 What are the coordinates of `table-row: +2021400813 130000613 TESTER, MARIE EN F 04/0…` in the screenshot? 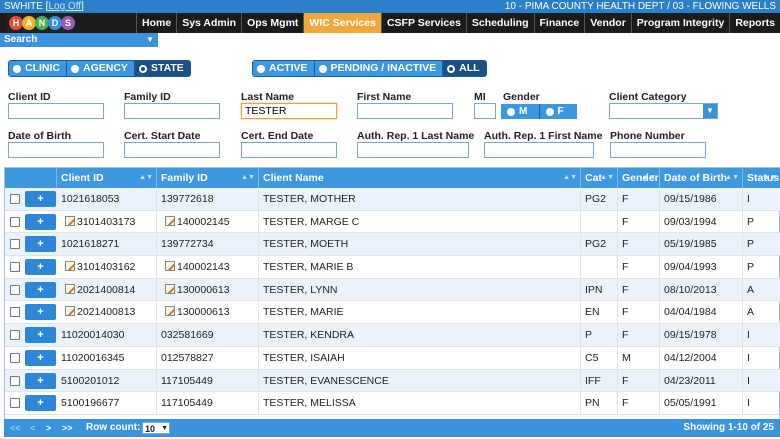 It's located at (392, 313).